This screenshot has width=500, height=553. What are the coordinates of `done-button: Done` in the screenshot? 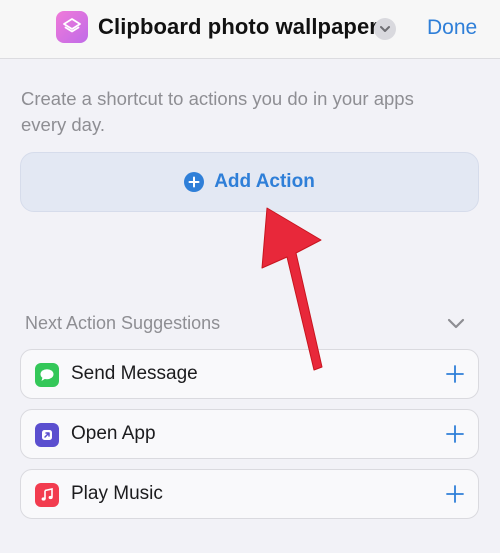 It's located at (452, 28).